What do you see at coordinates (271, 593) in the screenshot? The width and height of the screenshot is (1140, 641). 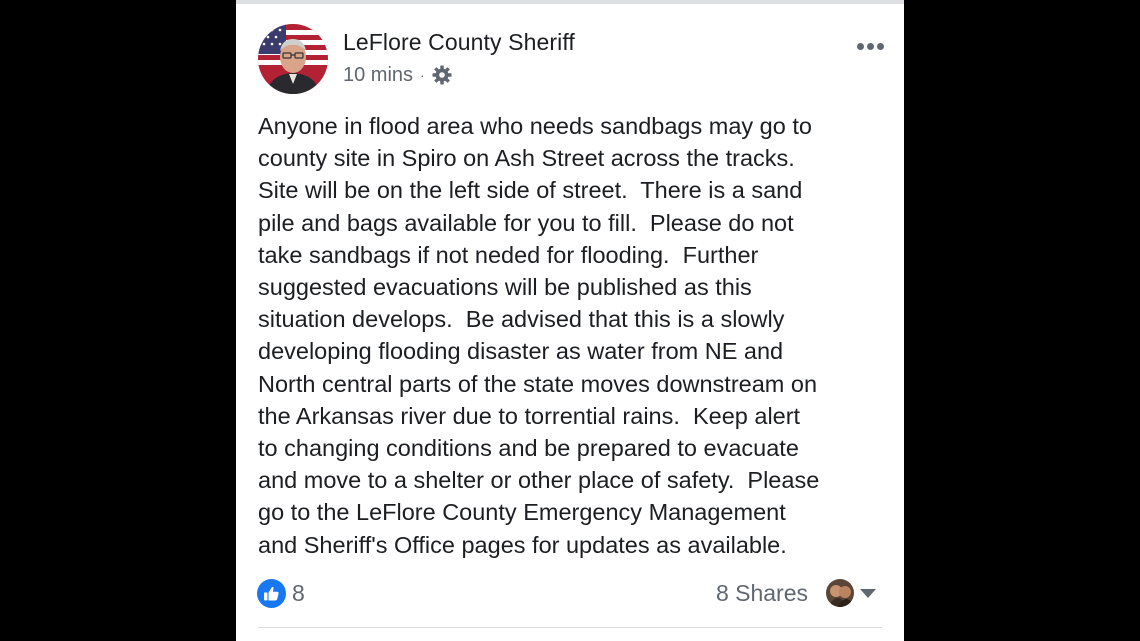 I see `thumbs-up-icon` at bounding box center [271, 593].